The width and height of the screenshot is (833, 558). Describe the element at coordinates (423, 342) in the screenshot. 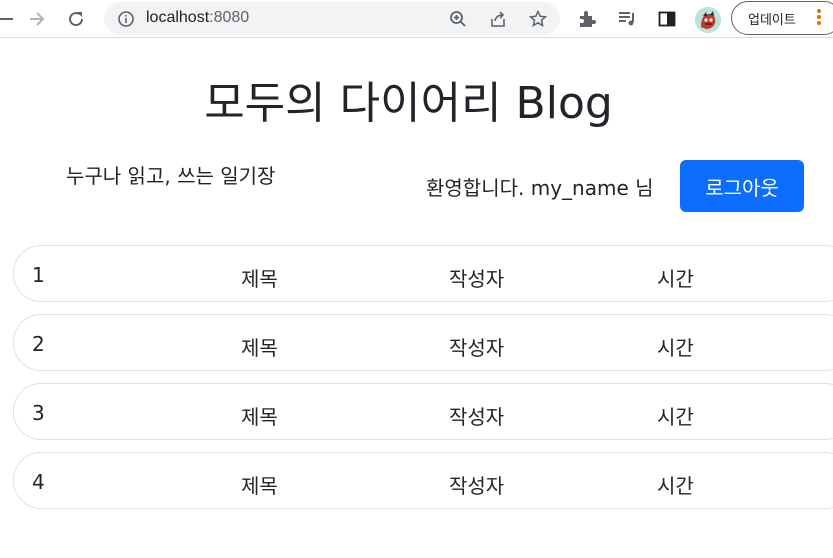

I see `post-row: 2 제목 작성자 시간` at that location.